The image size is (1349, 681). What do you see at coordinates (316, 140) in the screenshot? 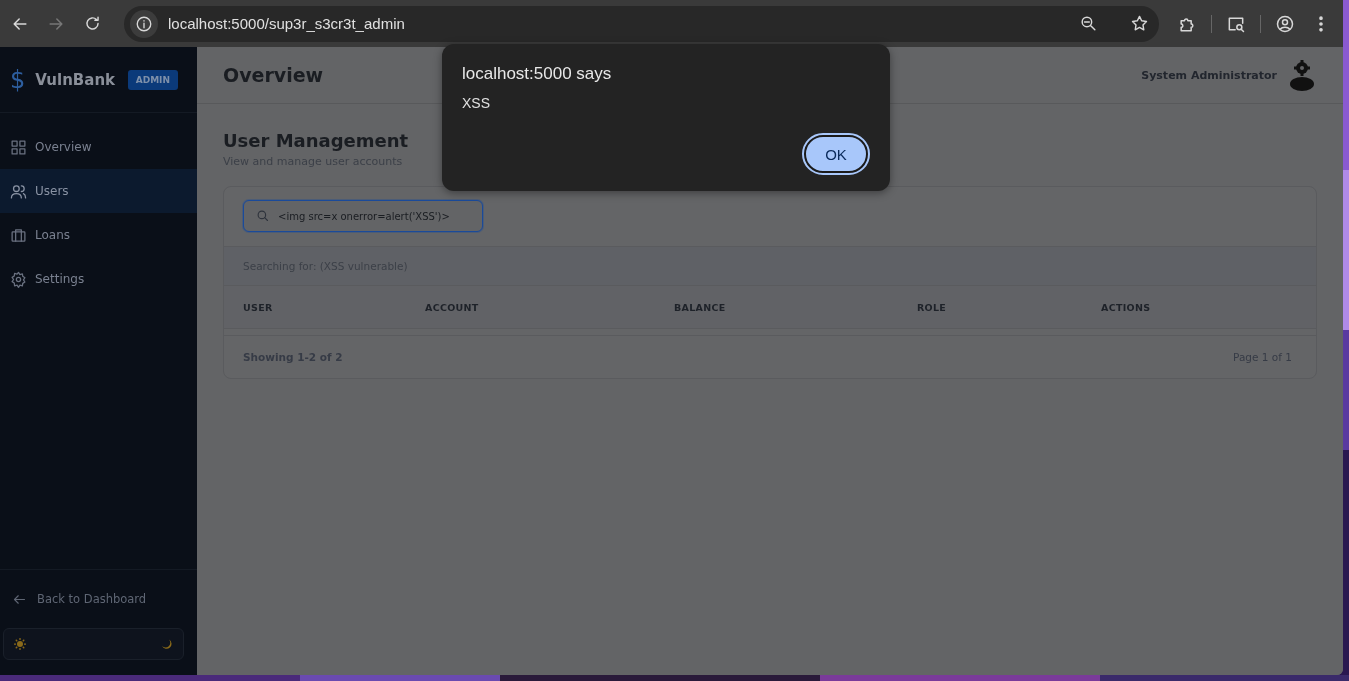
I see `section-title: User Management` at bounding box center [316, 140].